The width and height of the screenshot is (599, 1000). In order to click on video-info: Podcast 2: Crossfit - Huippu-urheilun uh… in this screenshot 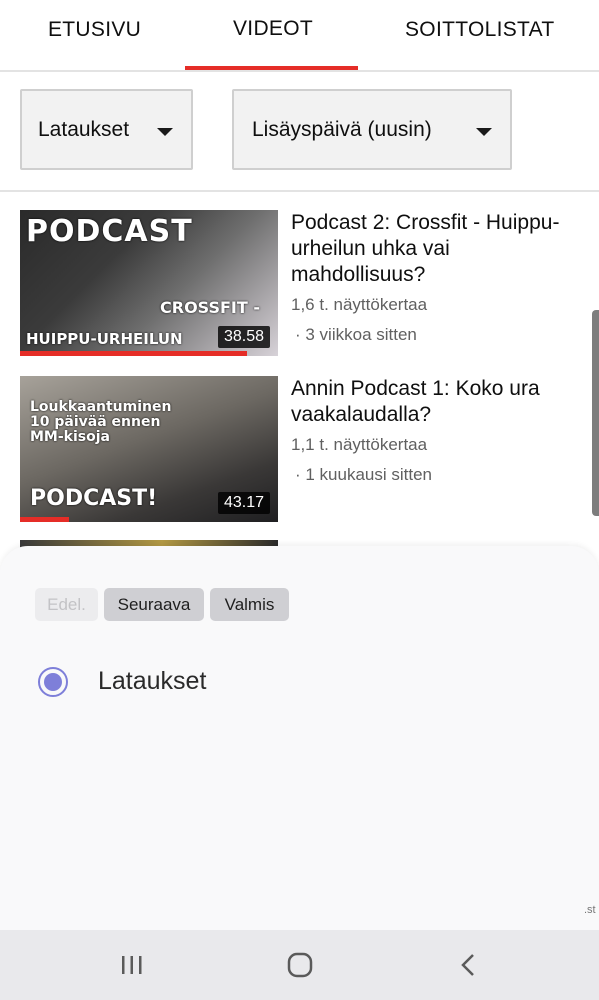, I will do `click(436, 279)`.